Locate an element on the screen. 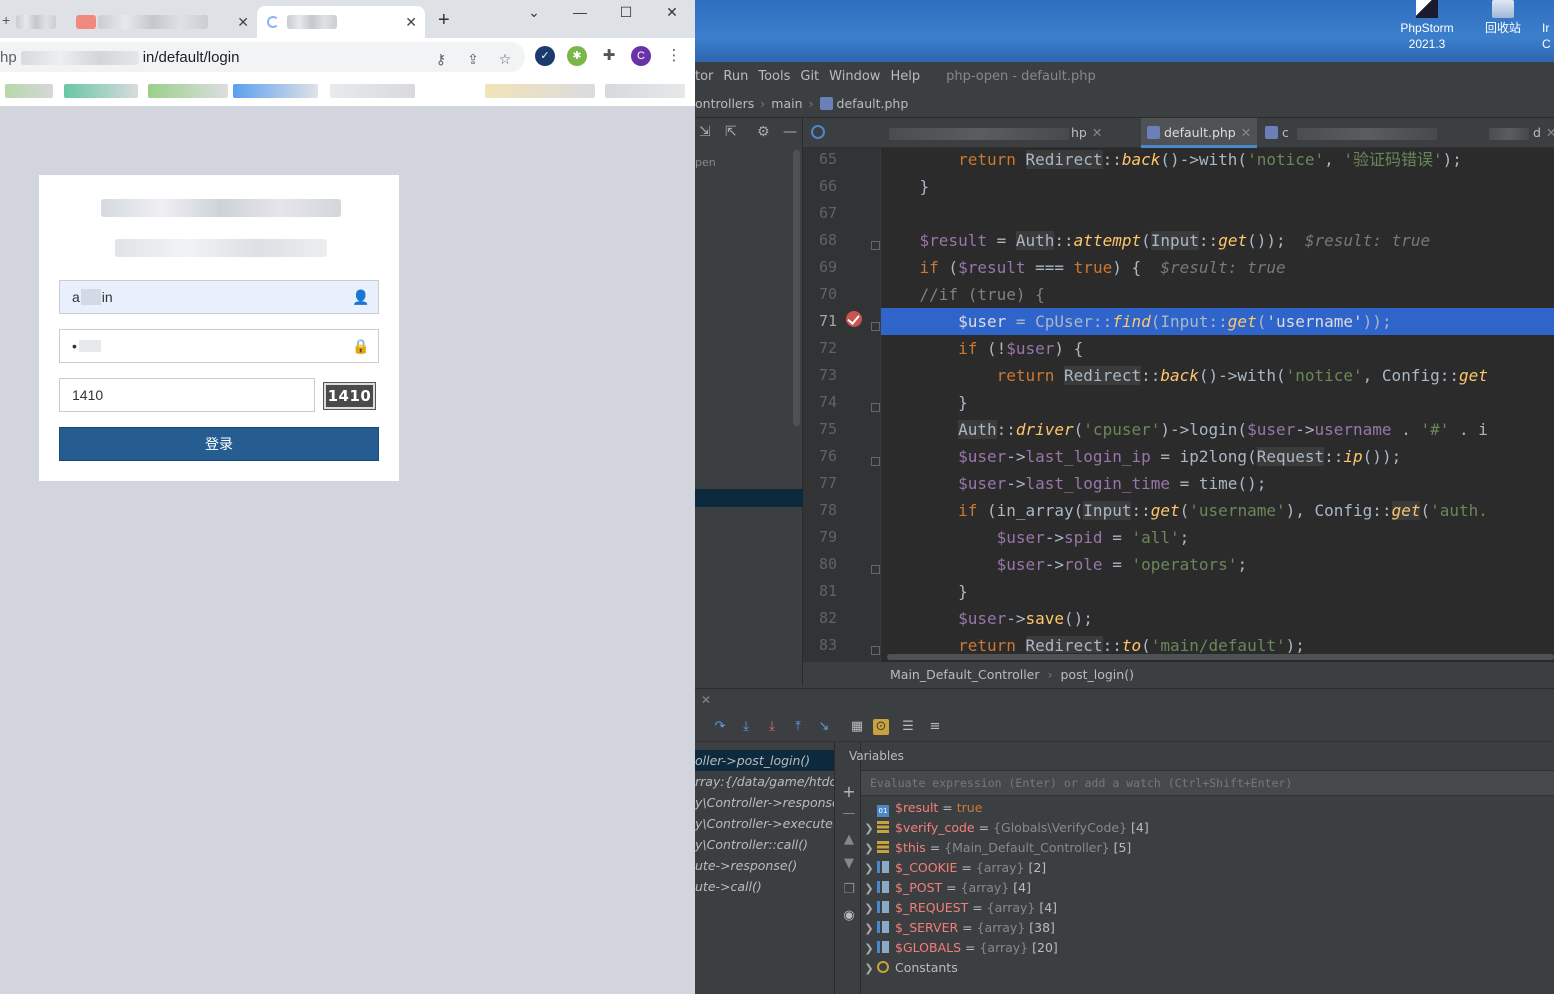  eye-icon: ◉ is located at coordinates (849, 915).